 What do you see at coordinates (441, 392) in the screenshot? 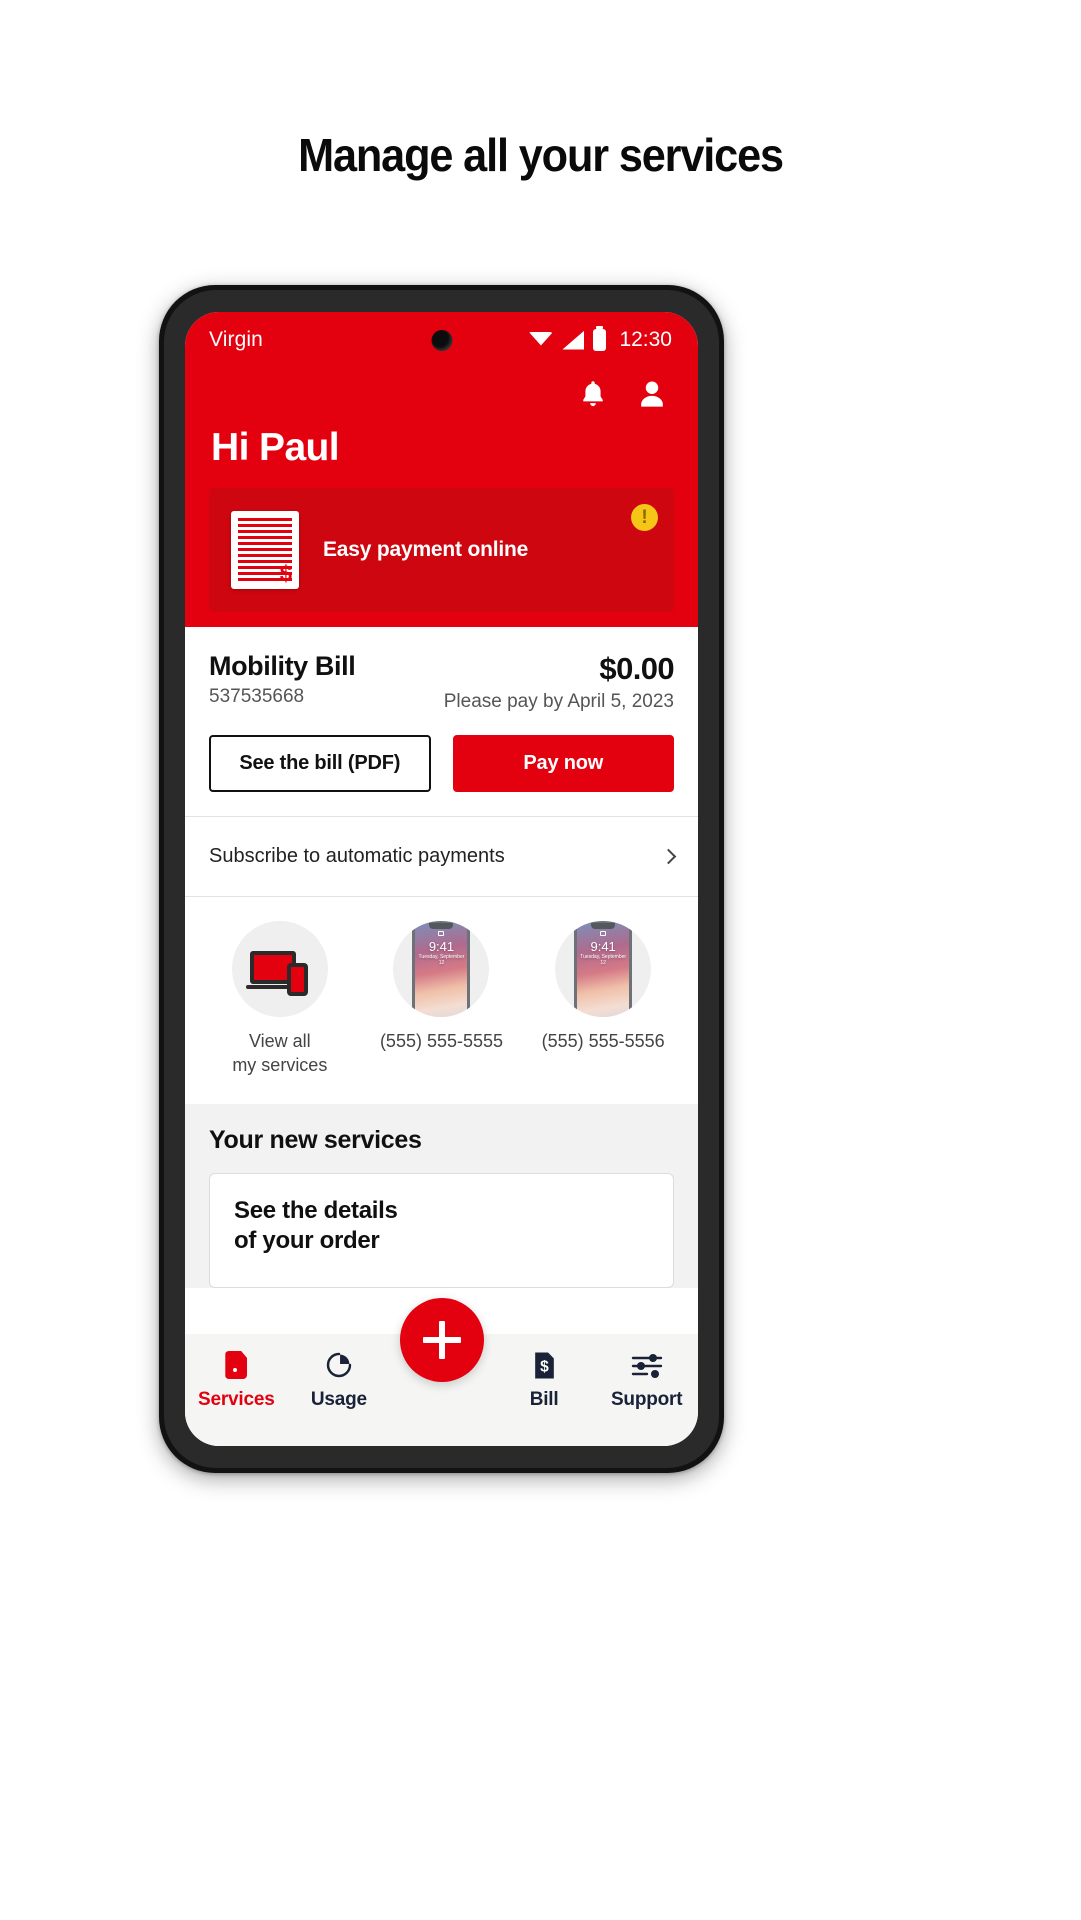
I see `header-actions` at bounding box center [441, 392].